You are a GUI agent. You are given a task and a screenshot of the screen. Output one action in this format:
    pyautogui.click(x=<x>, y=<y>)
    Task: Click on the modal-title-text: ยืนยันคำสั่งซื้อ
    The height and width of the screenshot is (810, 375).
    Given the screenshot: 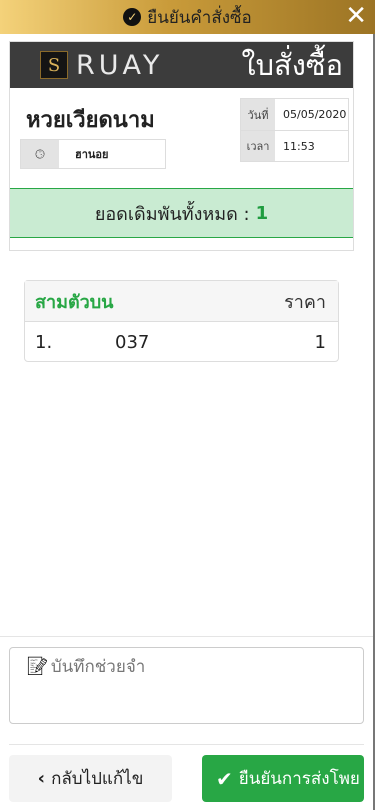 What is the action you would take?
    pyautogui.click(x=199, y=17)
    